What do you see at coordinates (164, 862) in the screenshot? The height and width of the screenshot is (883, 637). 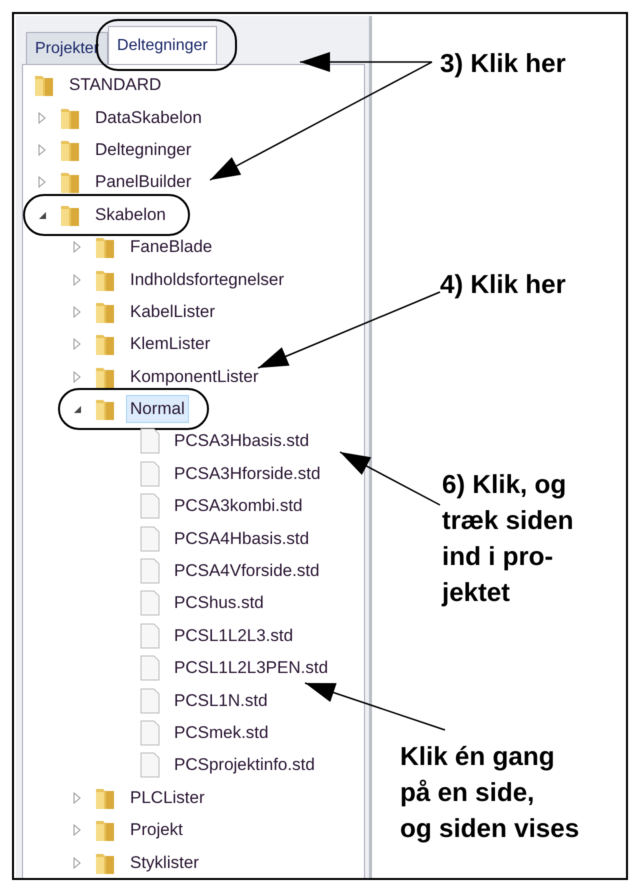 I see `tree-item: Styklister` at bounding box center [164, 862].